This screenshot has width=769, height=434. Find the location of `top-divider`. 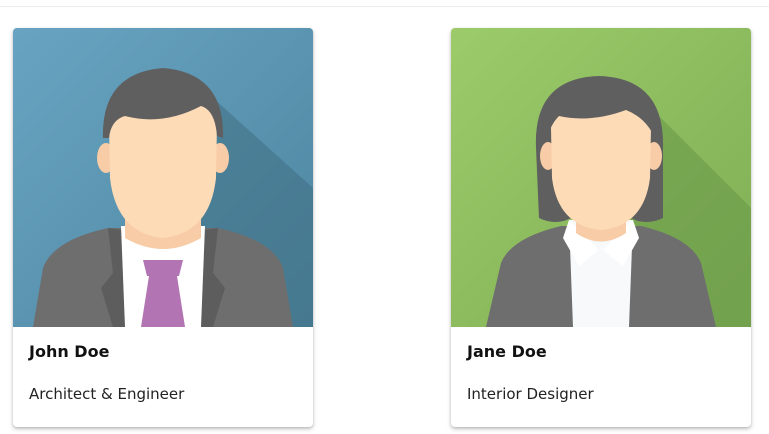

top-divider is located at coordinates (384, 6).